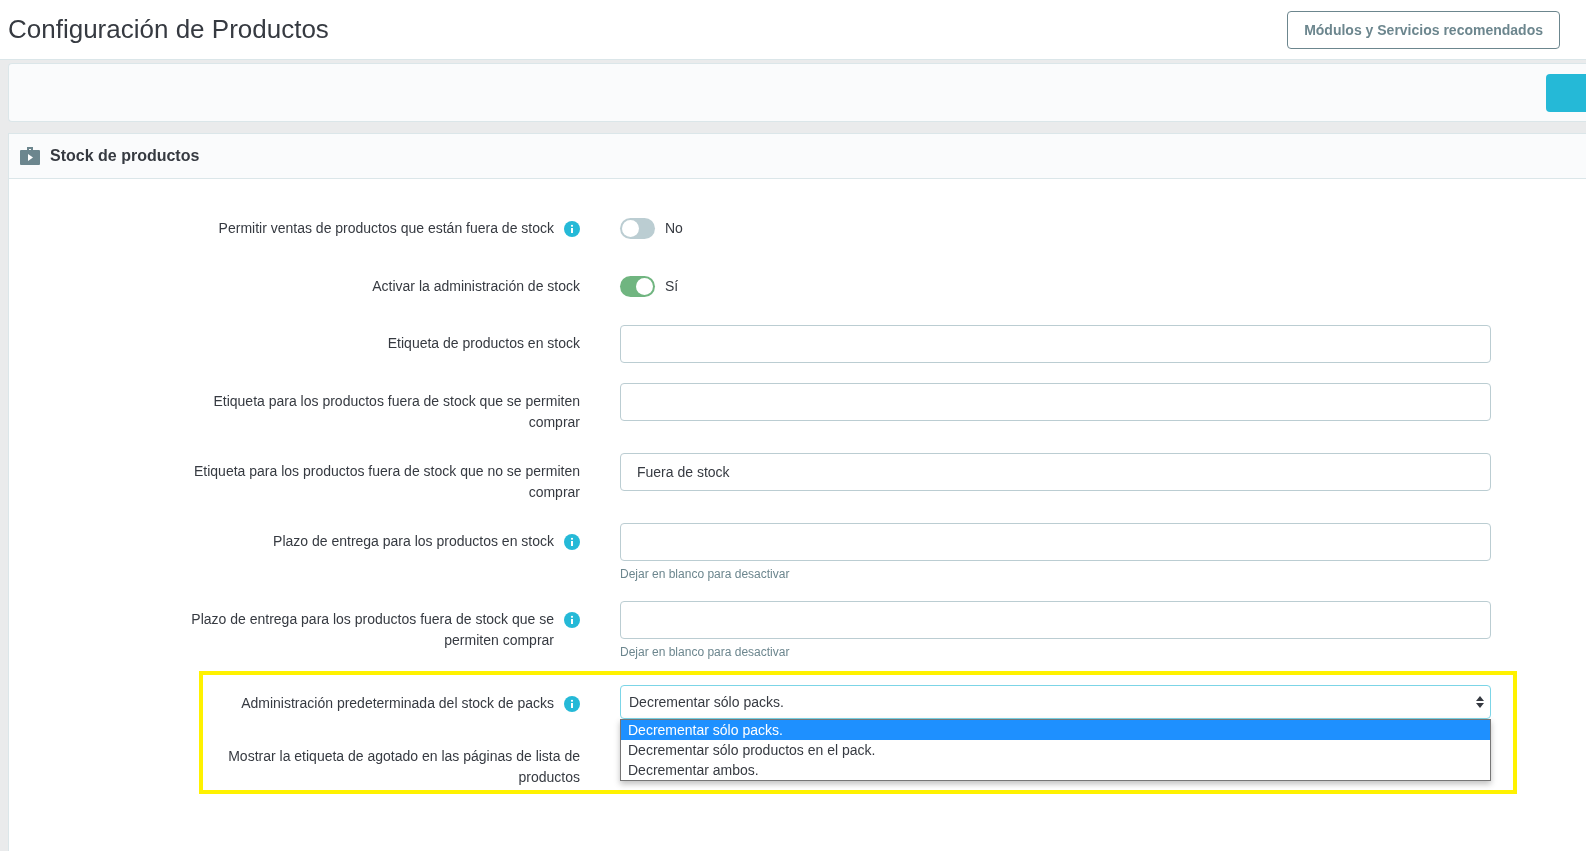 Image resolution: width=1586 pixels, height=851 pixels. What do you see at coordinates (1055, 472) in the screenshot?
I see `text-field: Fuera de stock` at bounding box center [1055, 472].